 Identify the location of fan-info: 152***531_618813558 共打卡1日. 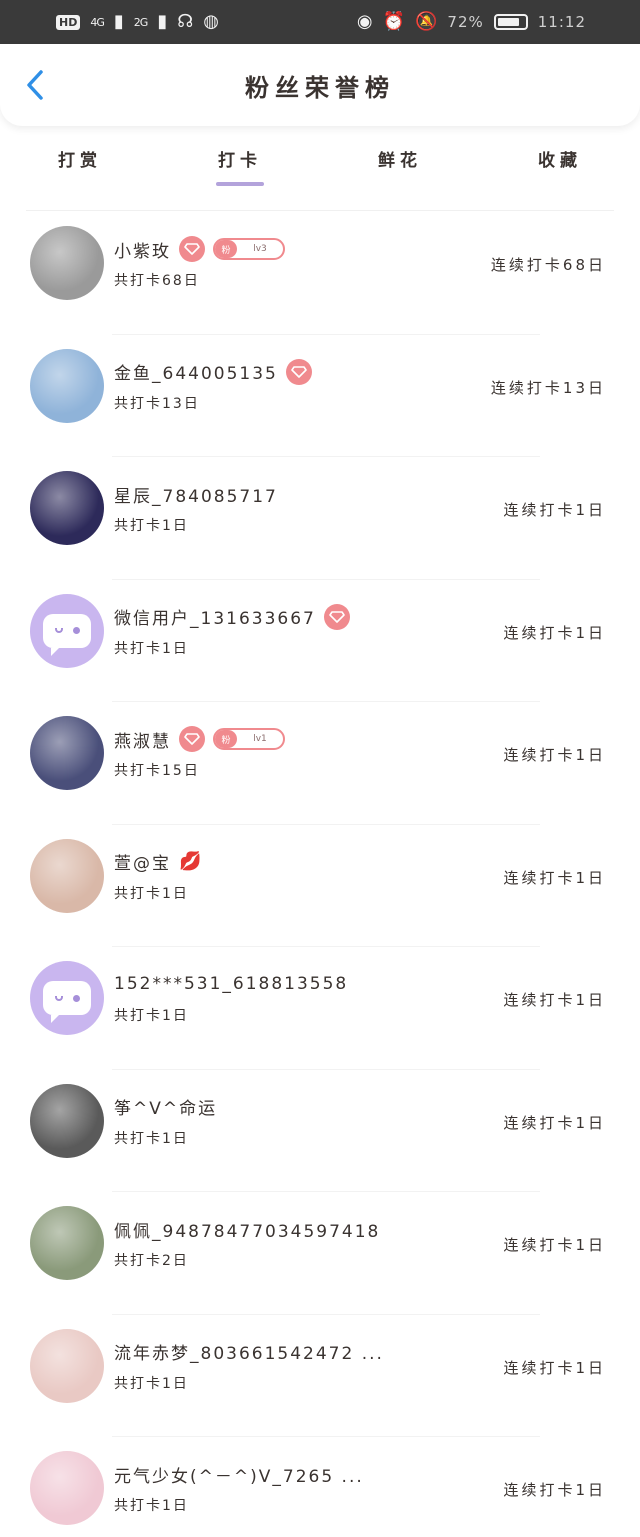
(231, 997).